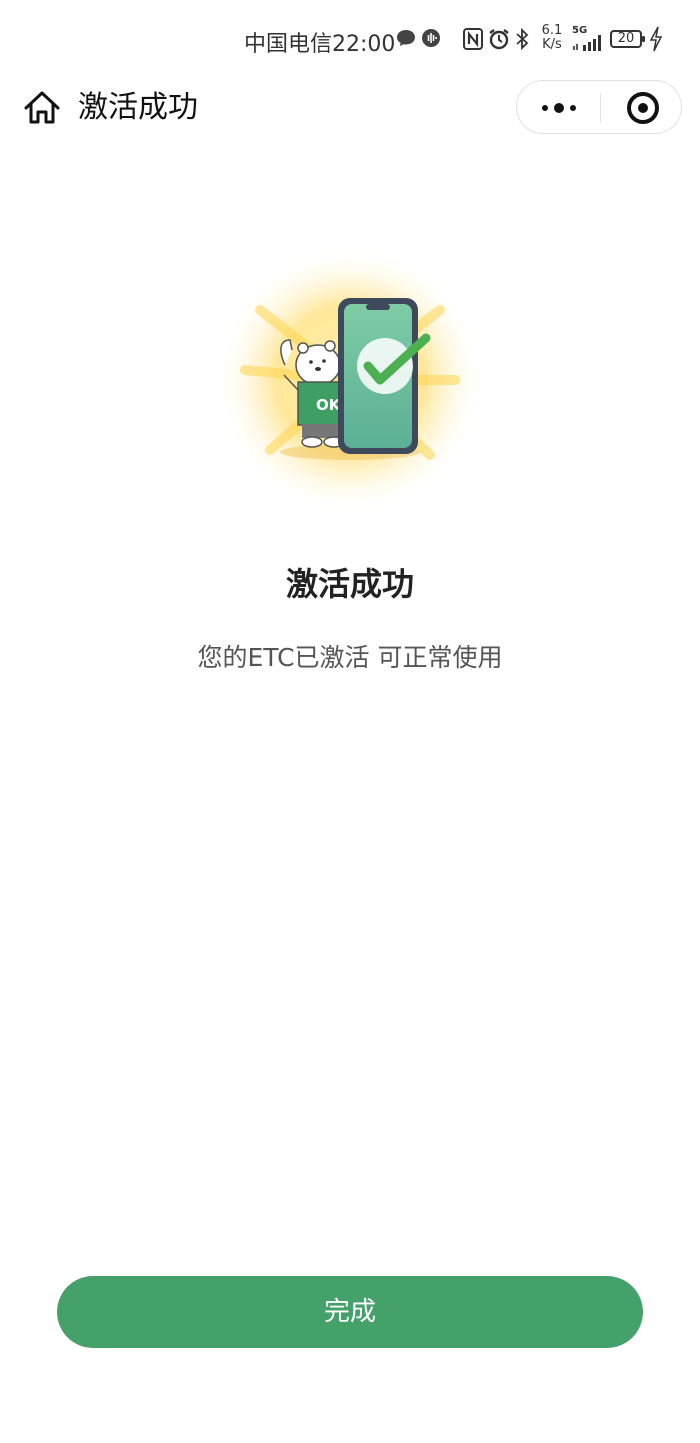 The image size is (700, 1443). Describe the element at coordinates (522, 39) in the screenshot. I see `bluetooth-icon` at that location.